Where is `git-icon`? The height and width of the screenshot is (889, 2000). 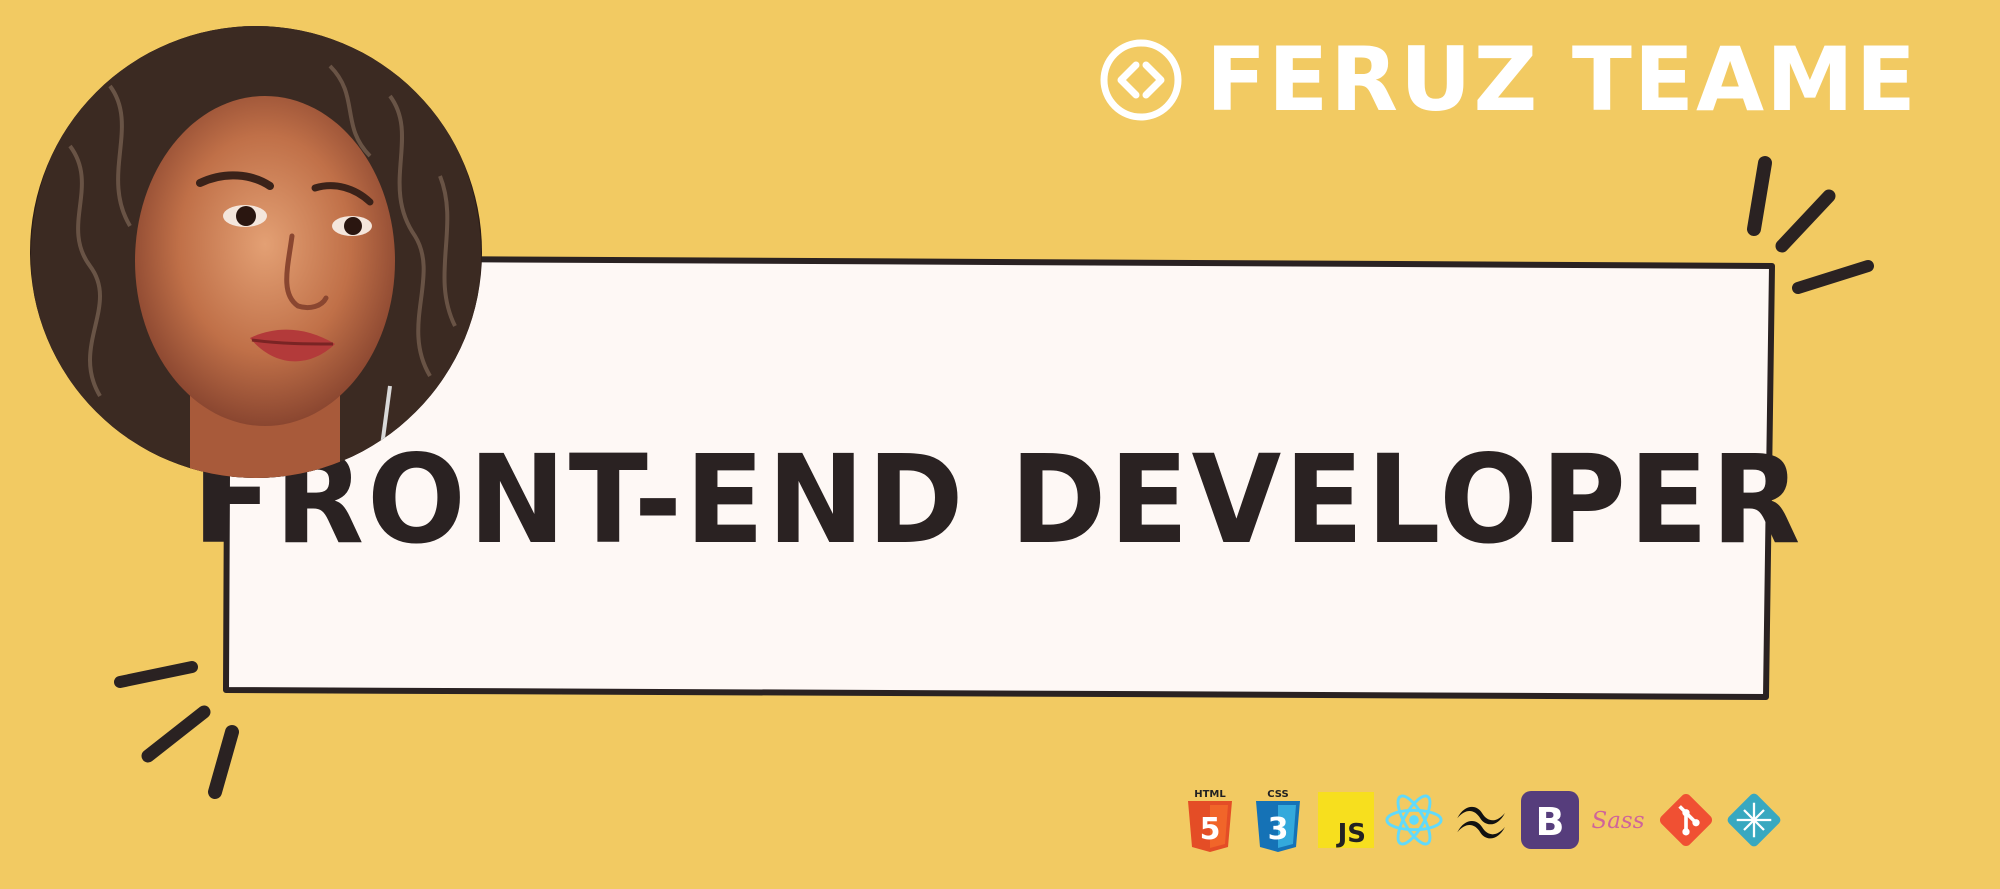 git-icon is located at coordinates (1686, 820).